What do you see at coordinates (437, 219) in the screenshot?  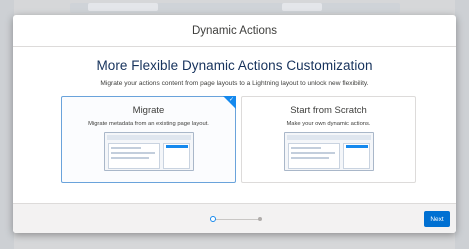 I see `next-button: Next` at bounding box center [437, 219].